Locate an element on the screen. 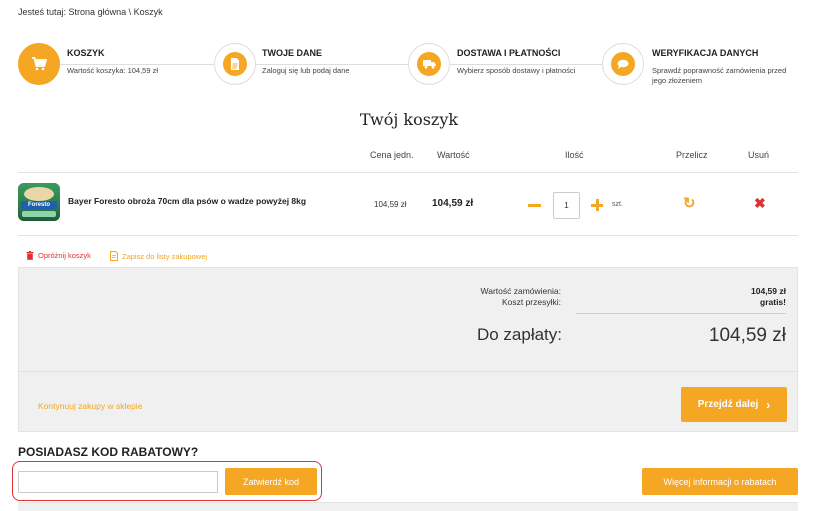 The height and width of the screenshot is (511, 818). refresh-icon: ↻ is located at coordinates (689, 203).